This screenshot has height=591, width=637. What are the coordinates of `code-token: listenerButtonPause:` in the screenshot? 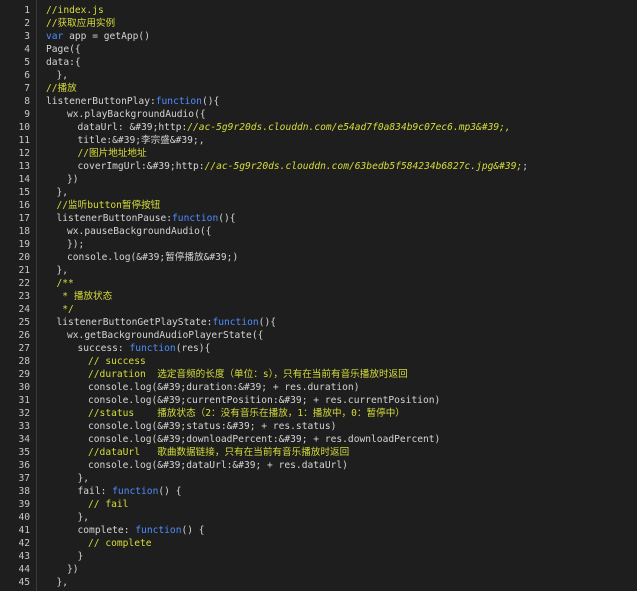 It's located at (114, 218).